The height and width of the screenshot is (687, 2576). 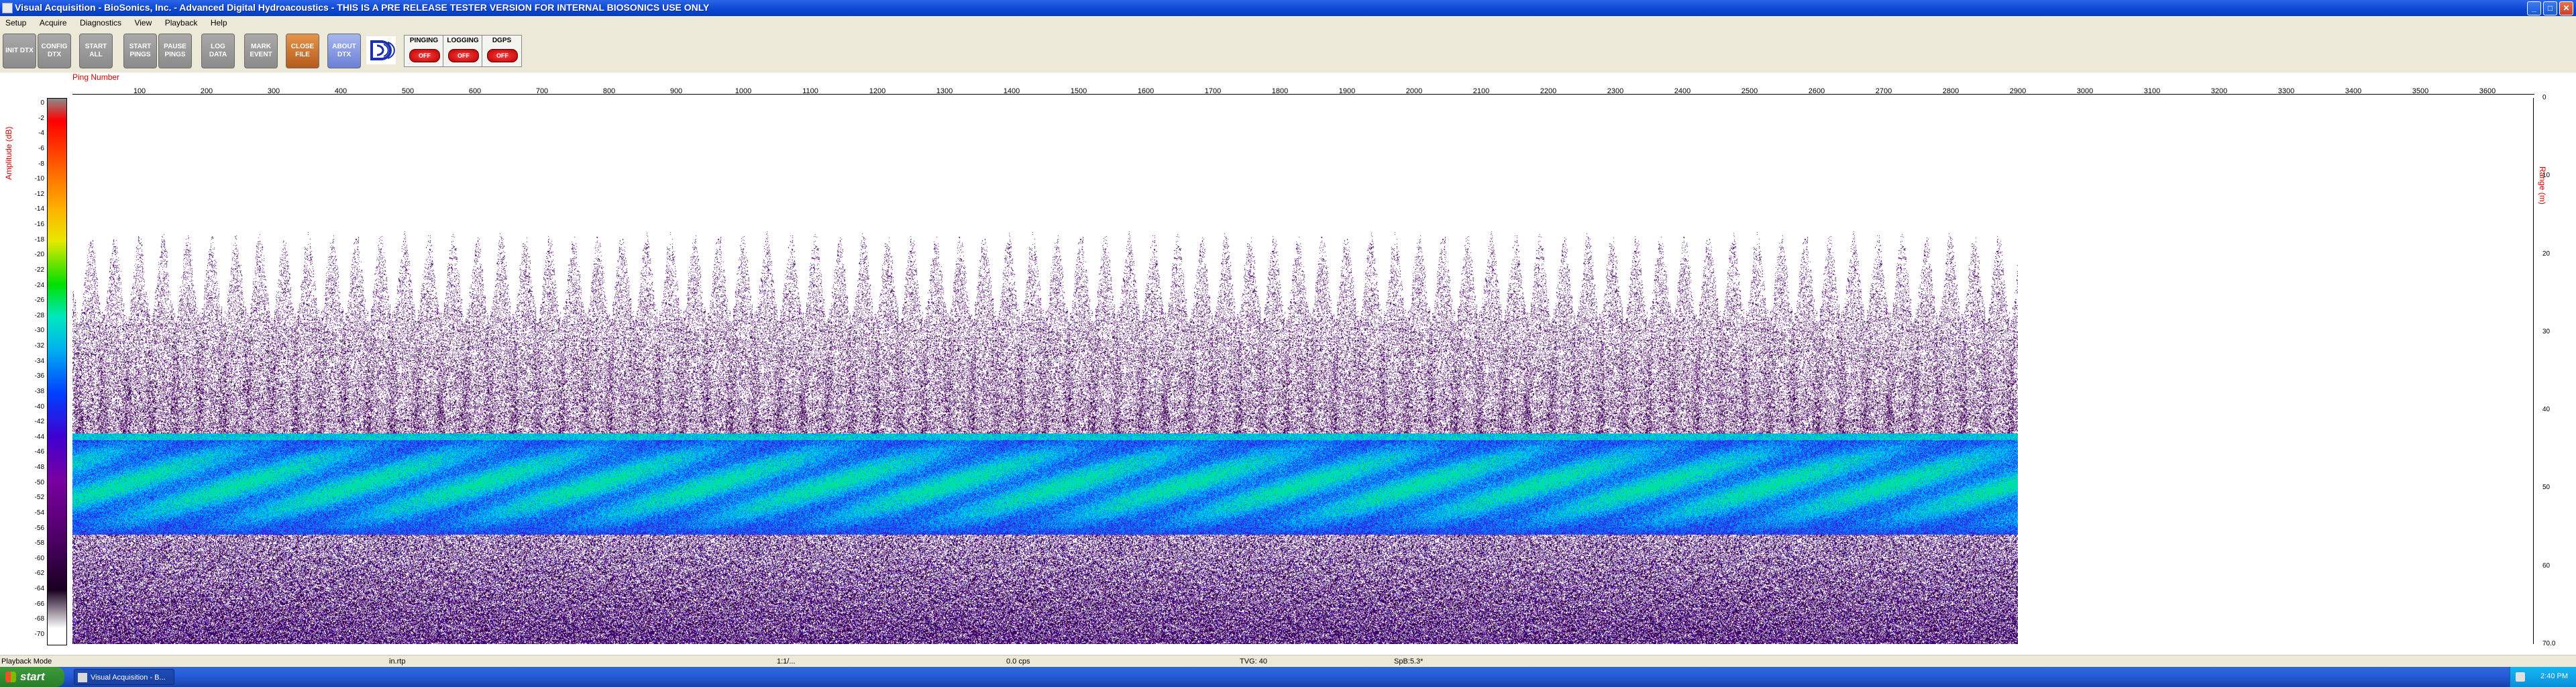 I want to click on amplitude-tick-label: -66, so click(x=39, y=604).